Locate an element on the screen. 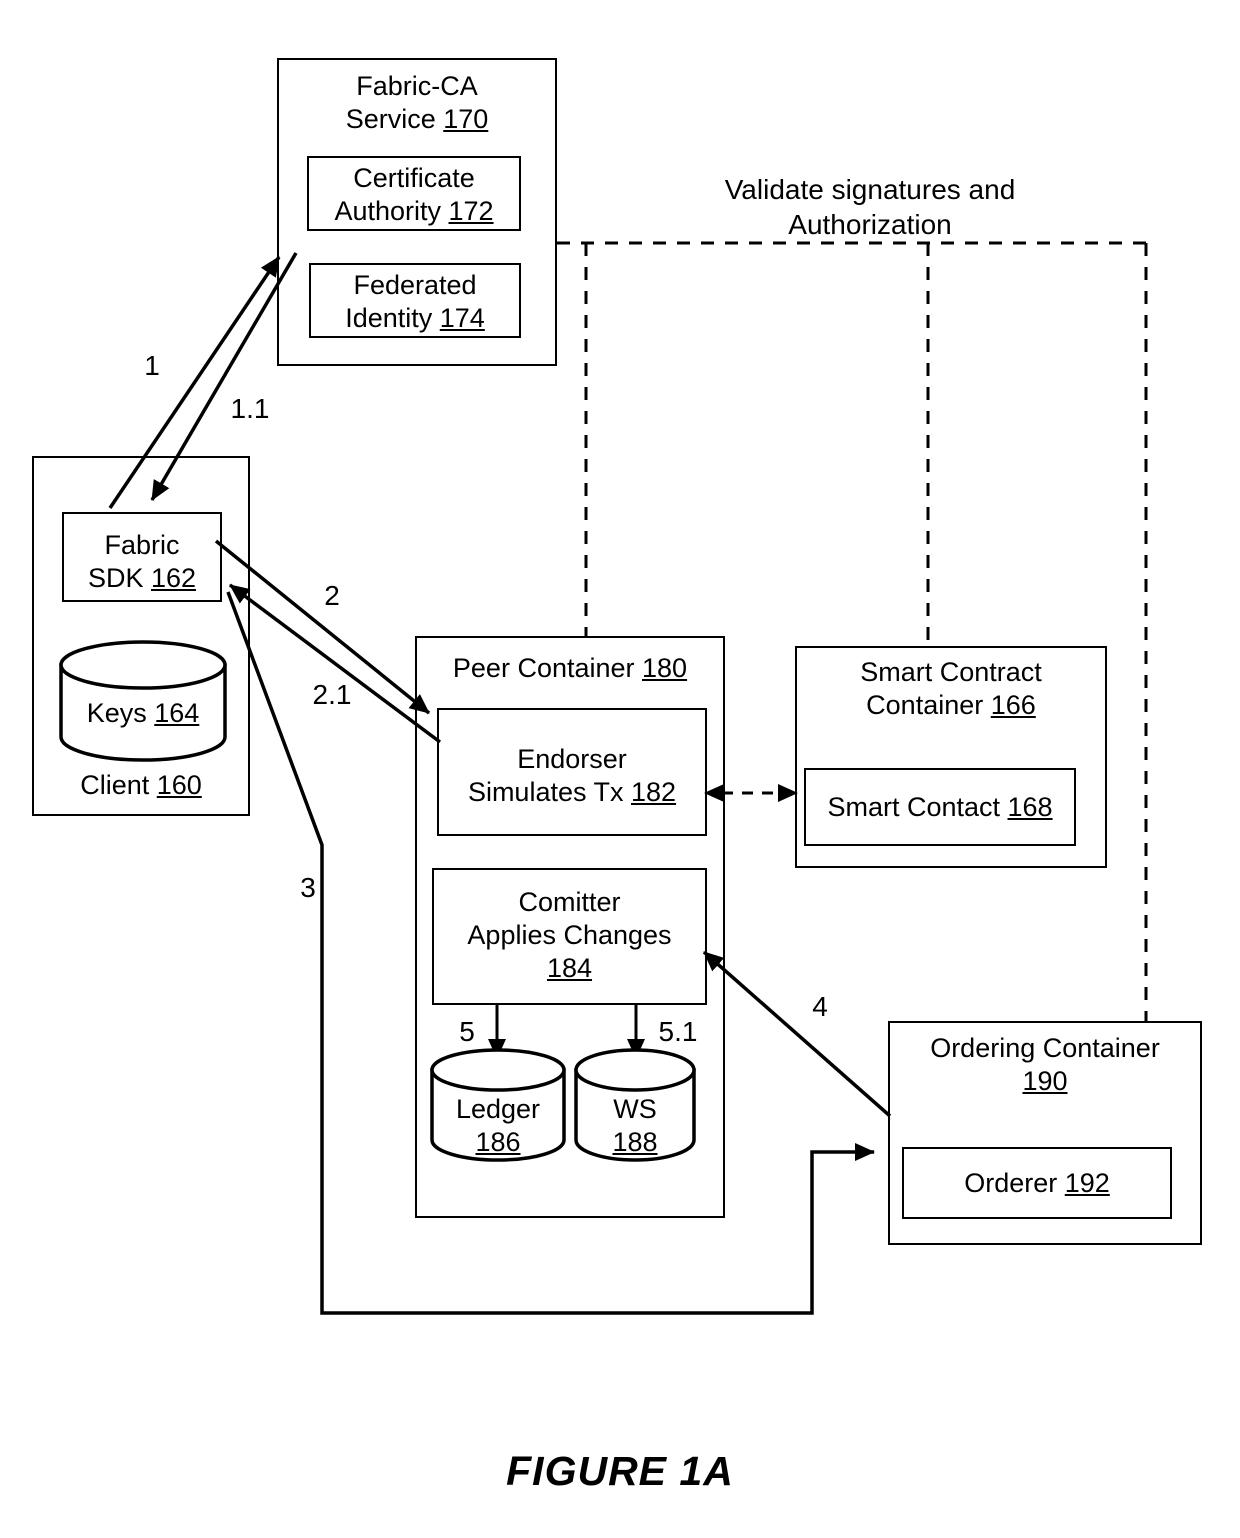 This screenshot has height=1538, width=1240. orderer-label: Orderer 192 is located at coordinates (1037, 1183).